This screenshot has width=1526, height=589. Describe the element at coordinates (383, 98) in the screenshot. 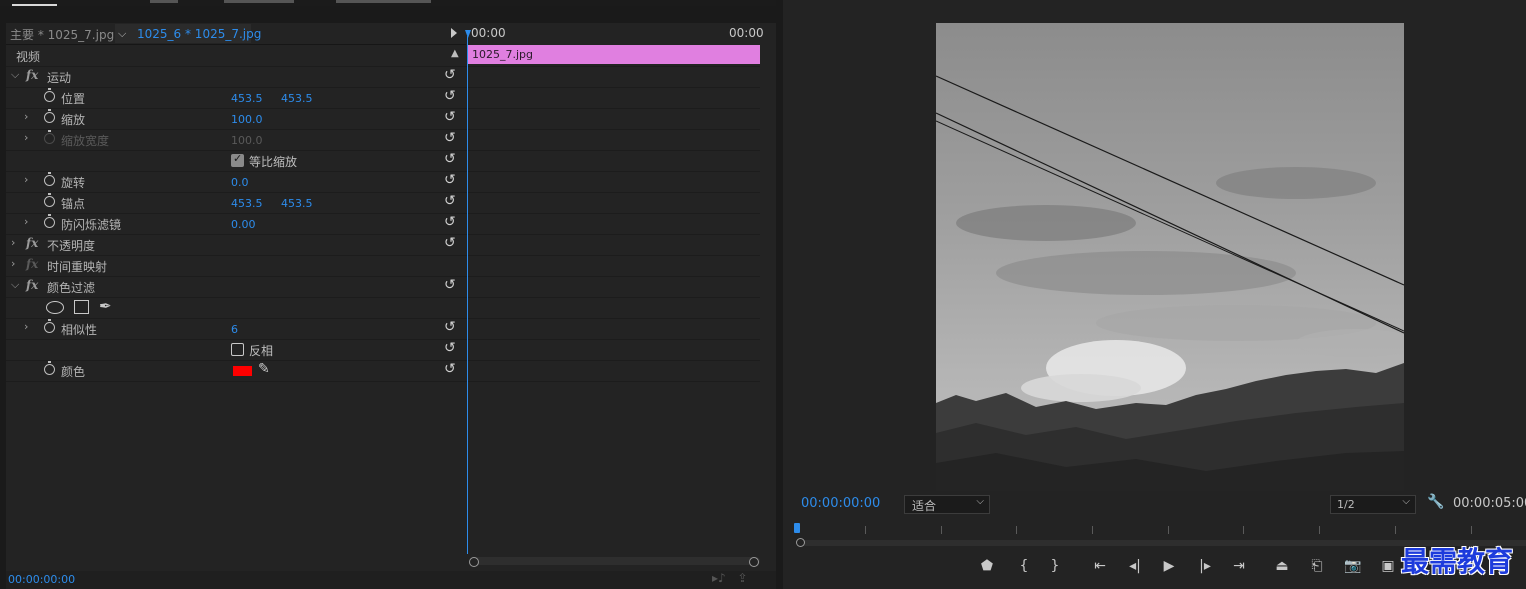

I see `param-row-position: 位置 453.5 453.5 ↺` at that location.